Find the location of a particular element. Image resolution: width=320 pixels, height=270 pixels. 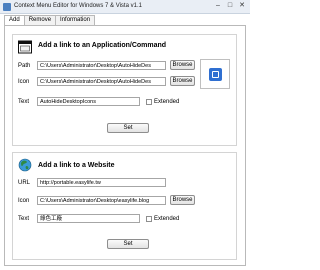

website-icon-browse-button: Browse is located at coordinates (182, 200).